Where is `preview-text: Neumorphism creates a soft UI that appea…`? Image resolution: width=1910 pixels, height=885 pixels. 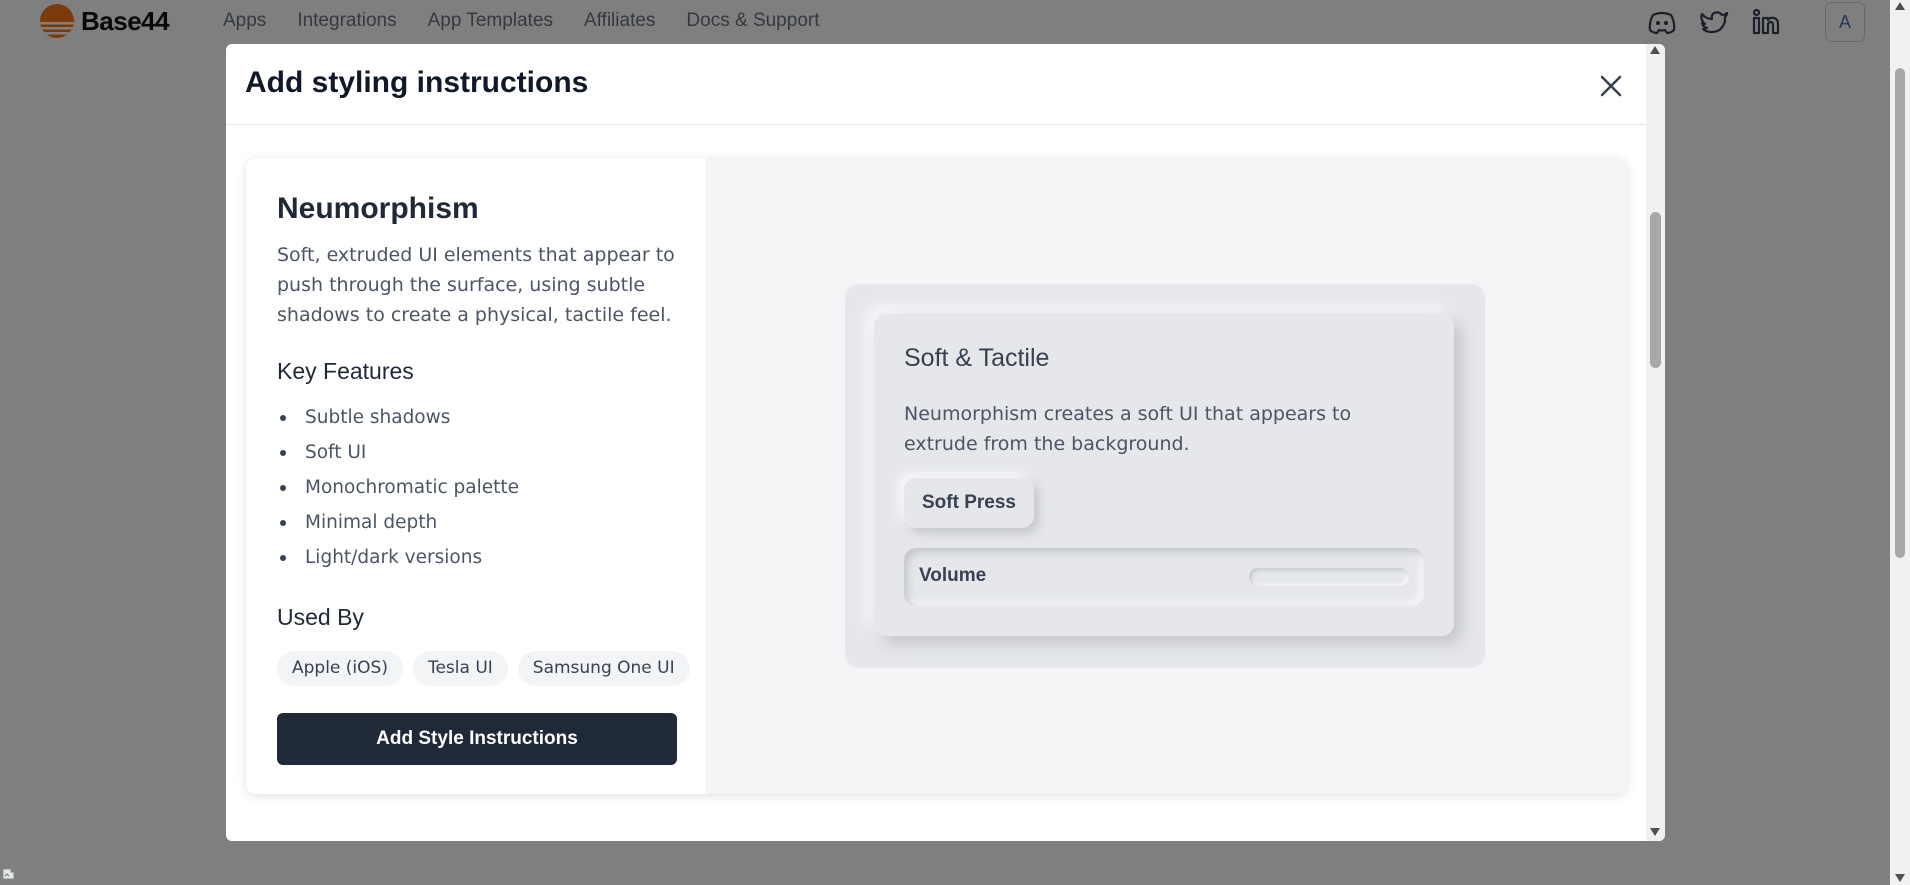
preview-text: Neumorphism creates a soft UI that appea… is located at coordinates (1128, 429).